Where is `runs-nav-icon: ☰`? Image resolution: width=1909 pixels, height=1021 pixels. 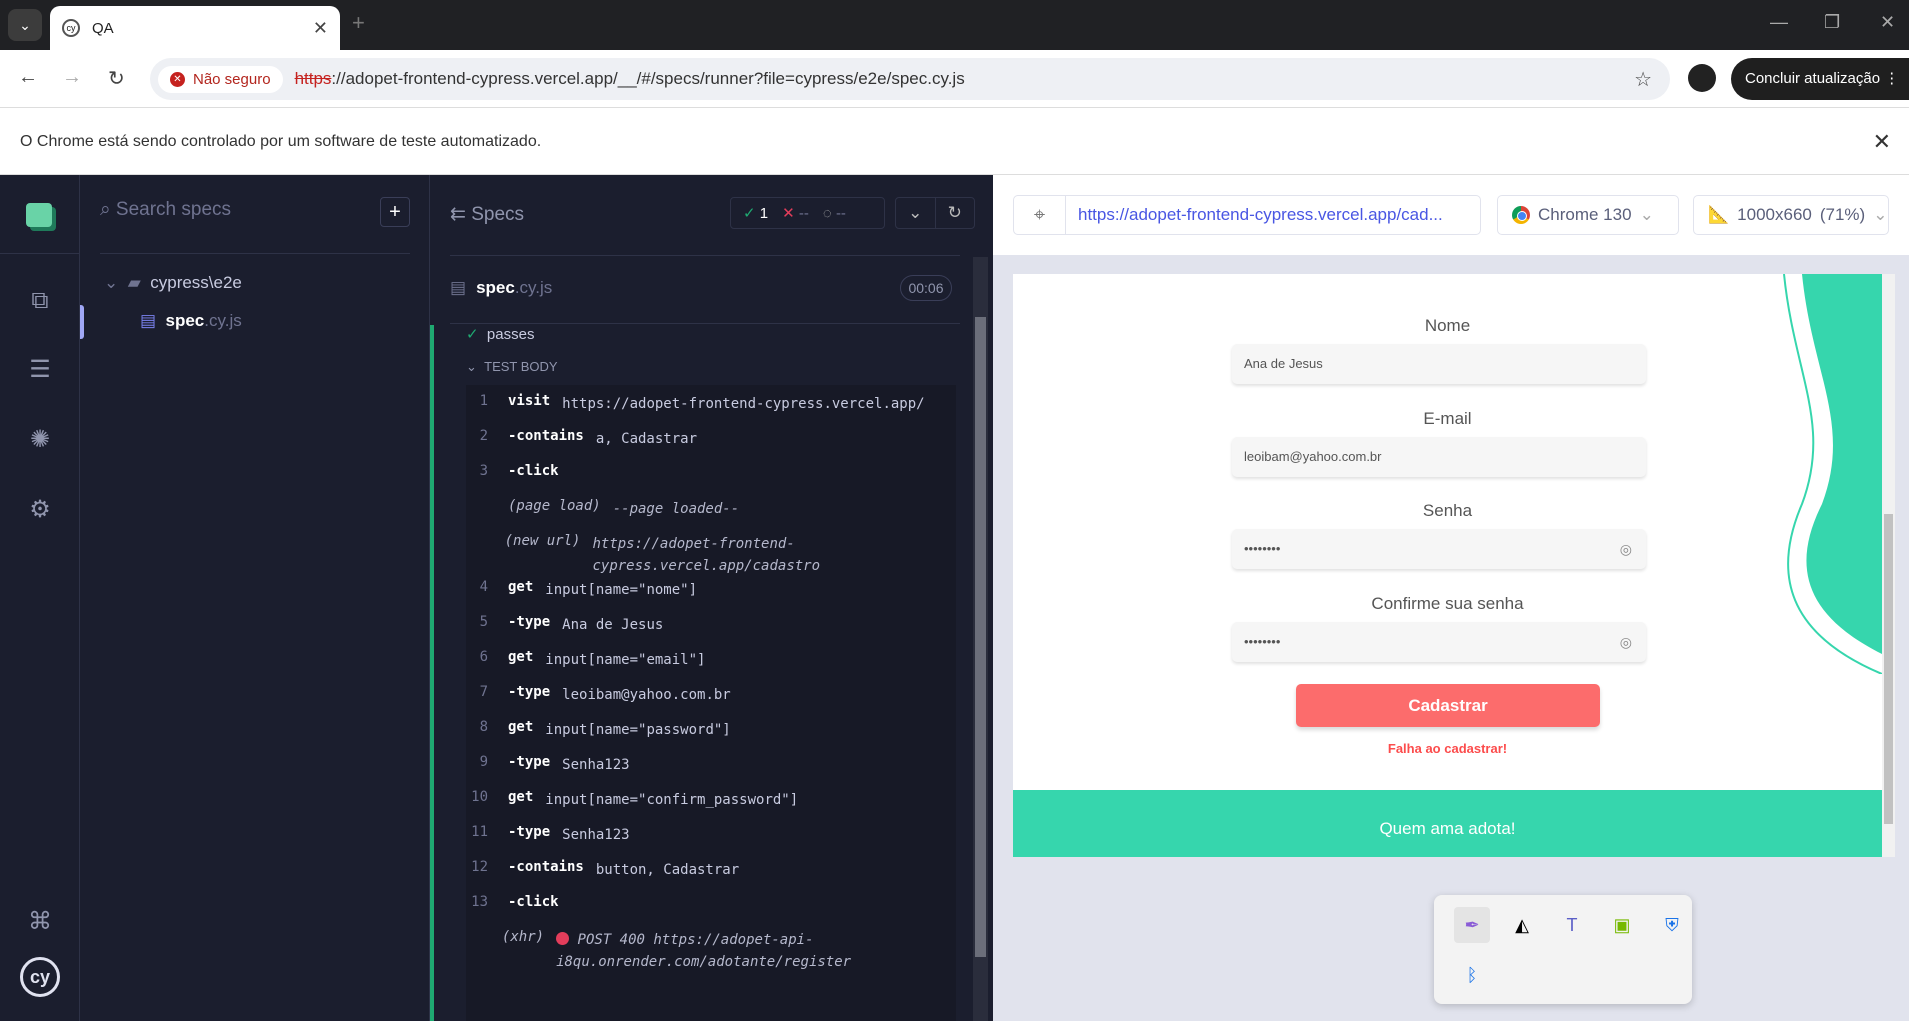 runs-nav-icon: ☰ is located at coordinates (40, 369).